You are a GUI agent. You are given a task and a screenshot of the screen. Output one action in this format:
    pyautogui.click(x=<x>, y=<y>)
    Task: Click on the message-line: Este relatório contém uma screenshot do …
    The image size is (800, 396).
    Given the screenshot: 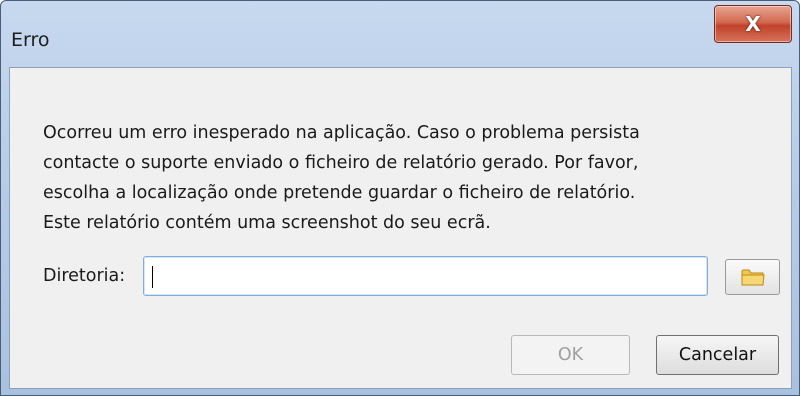 What is the action you would take?
    pyautogui.click(x=267, y=223)
    